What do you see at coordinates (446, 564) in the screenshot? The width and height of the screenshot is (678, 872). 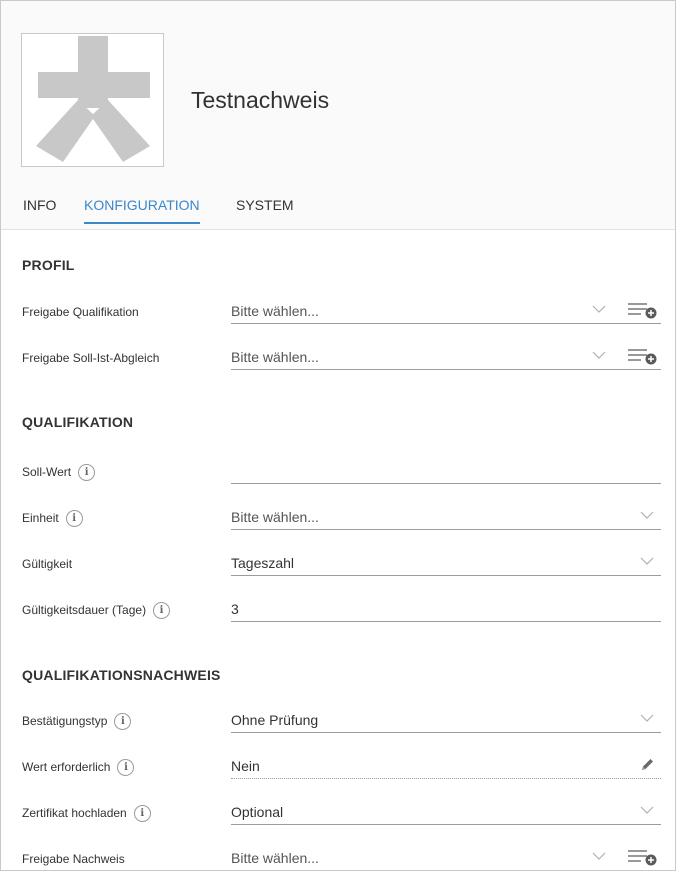 I see `gueltigkeit-select: Tageszahl` at bounding box center [446, 564].